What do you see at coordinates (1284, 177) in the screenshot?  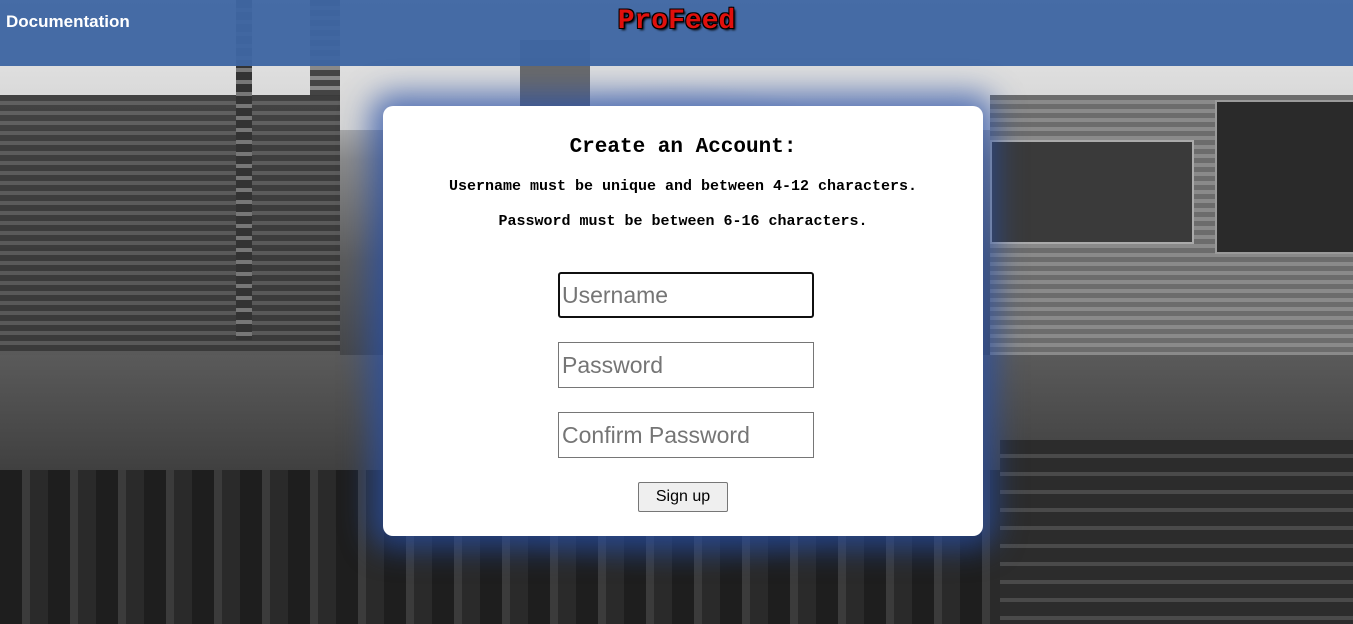 I see `stadium-scoreboard` at bounding box center [1284, 177].